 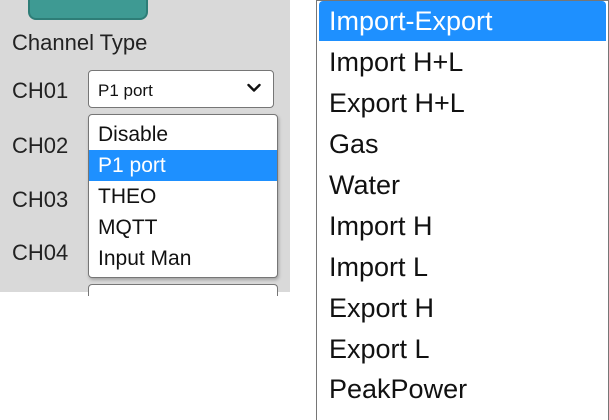 What do you see at coordinates (125, 90) in the screenshot?
I see `select-value: P1 port` at bounding box center [125, 90].